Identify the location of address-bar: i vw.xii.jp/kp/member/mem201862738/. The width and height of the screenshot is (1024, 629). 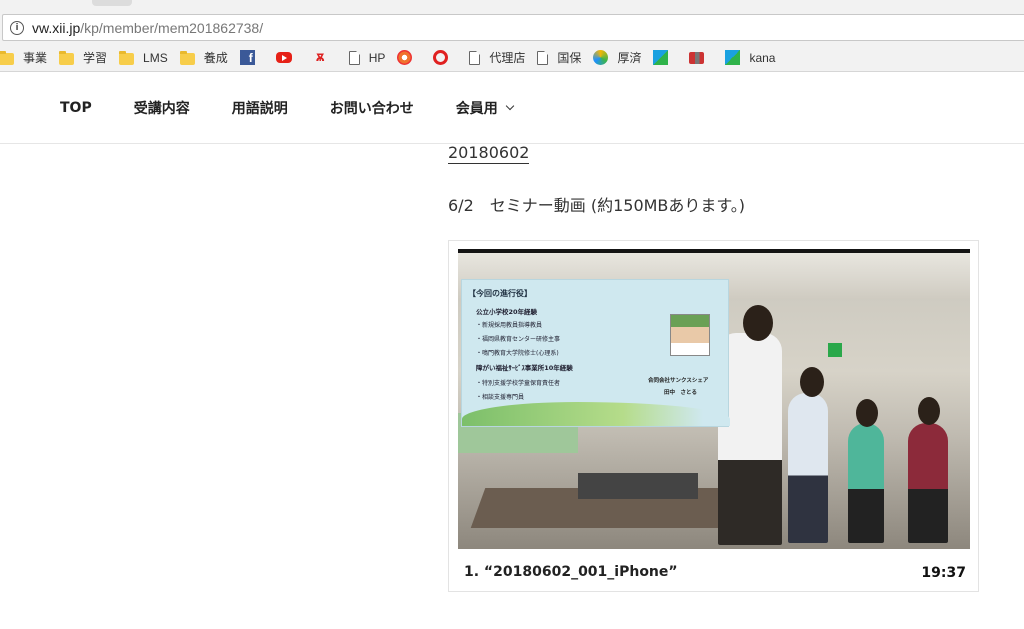
(513, 27).